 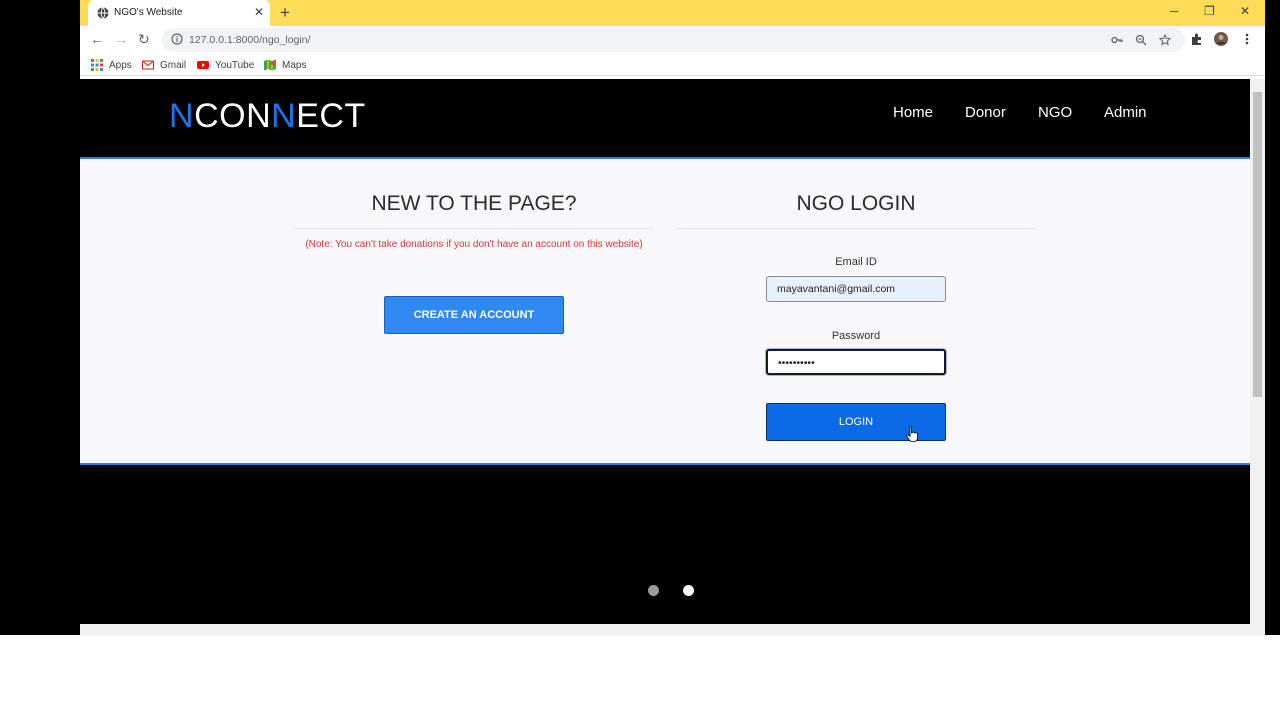 What do you see at coordinates (672, 13) in the screenshot?
I see `tab-strip: NGO's Website ✕ + ─ ❐ ✕` at bounding box center [672, 13].